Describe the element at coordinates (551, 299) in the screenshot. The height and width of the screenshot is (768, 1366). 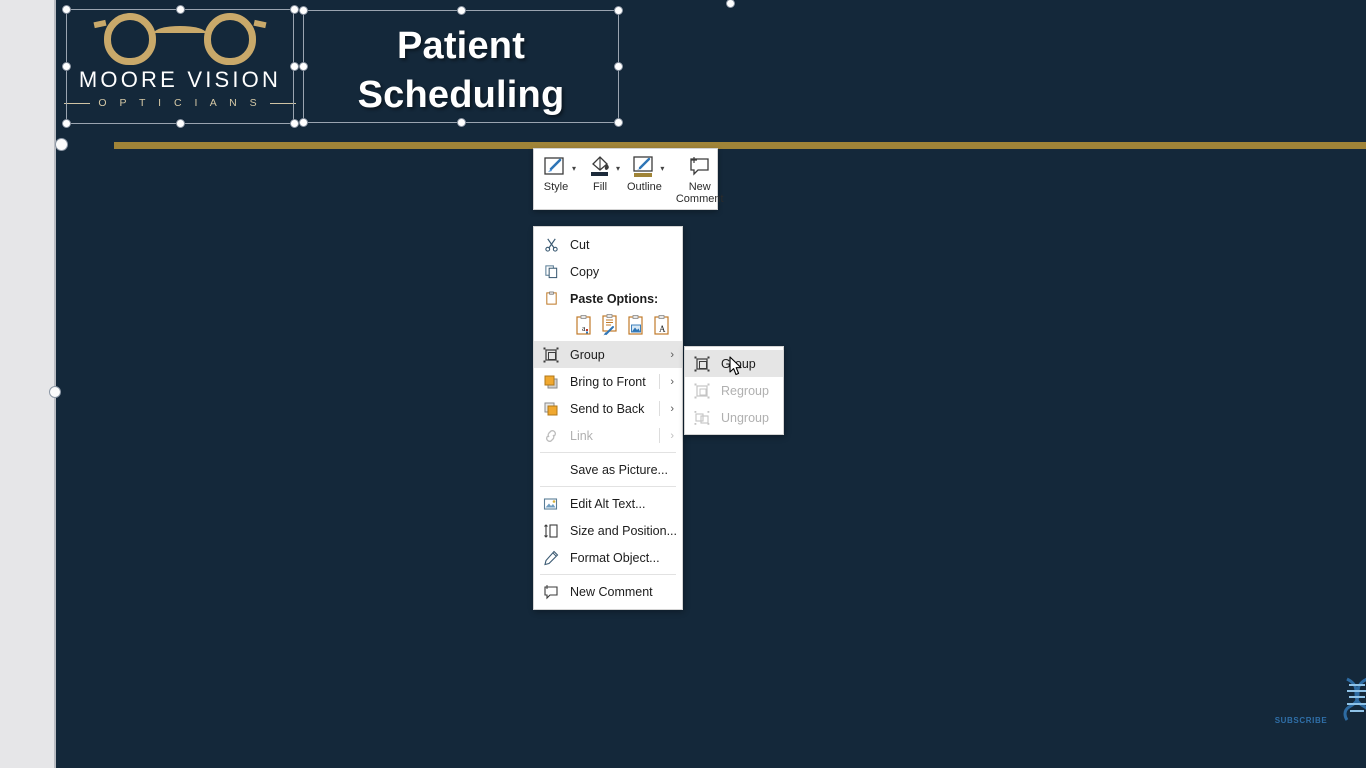
I see `clipboard-icon` at that location.